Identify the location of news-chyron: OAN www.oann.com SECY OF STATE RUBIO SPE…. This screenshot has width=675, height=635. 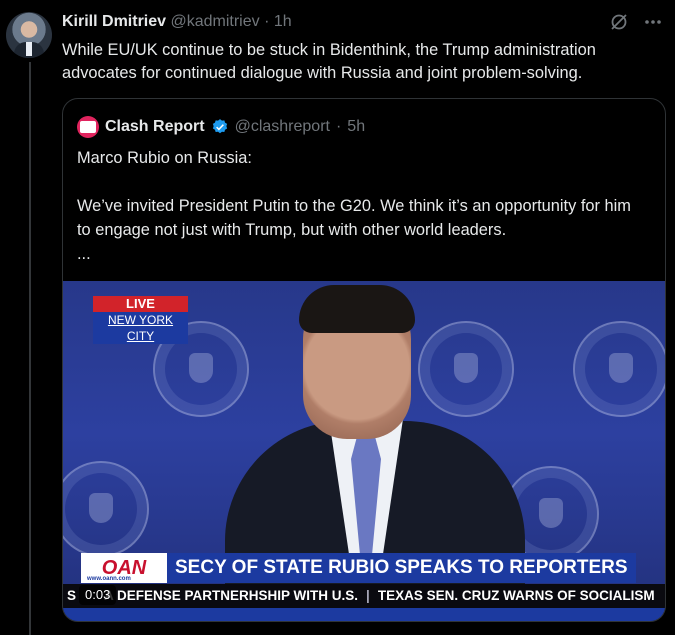
(358, 568).